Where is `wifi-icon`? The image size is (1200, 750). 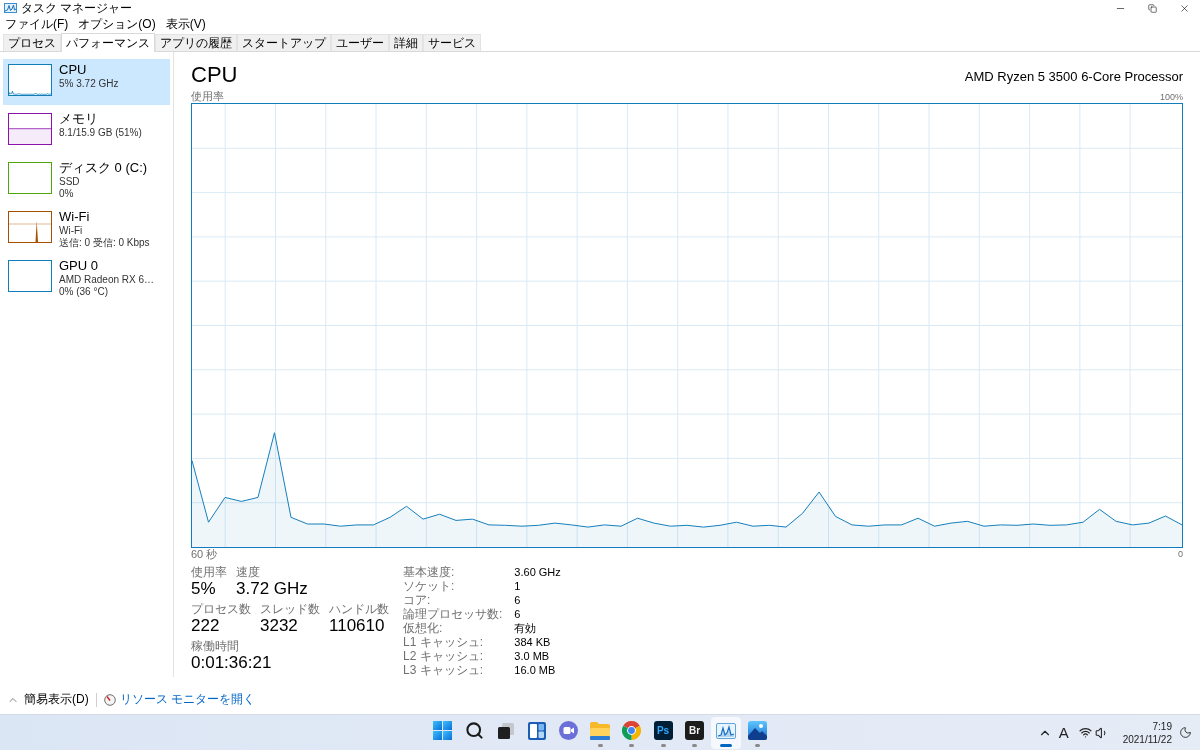 wifi-icon is located at coordinates (1085, 732).